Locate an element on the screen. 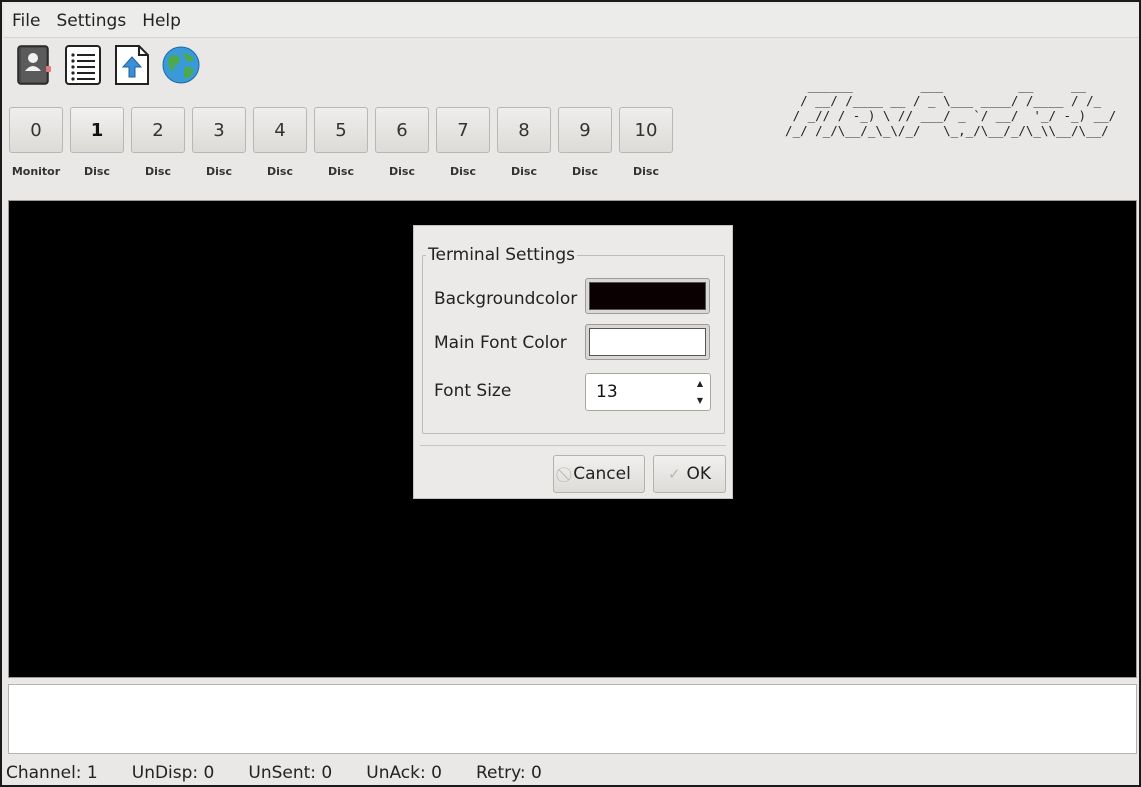 The image size is (1141, 787). menu-file: File is located at coordinates (26, 21).